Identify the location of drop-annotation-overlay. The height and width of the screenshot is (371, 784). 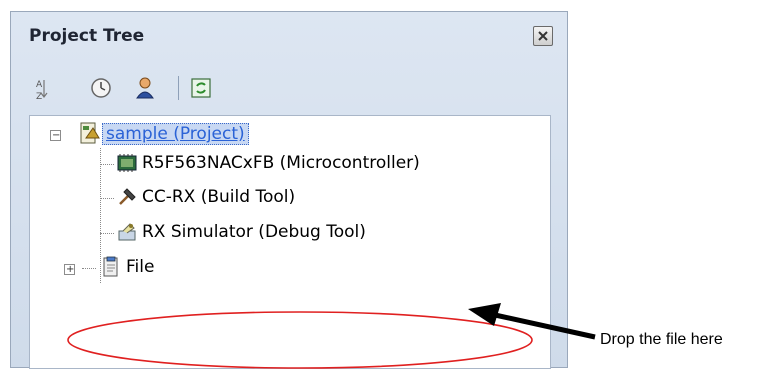
(331, 336).